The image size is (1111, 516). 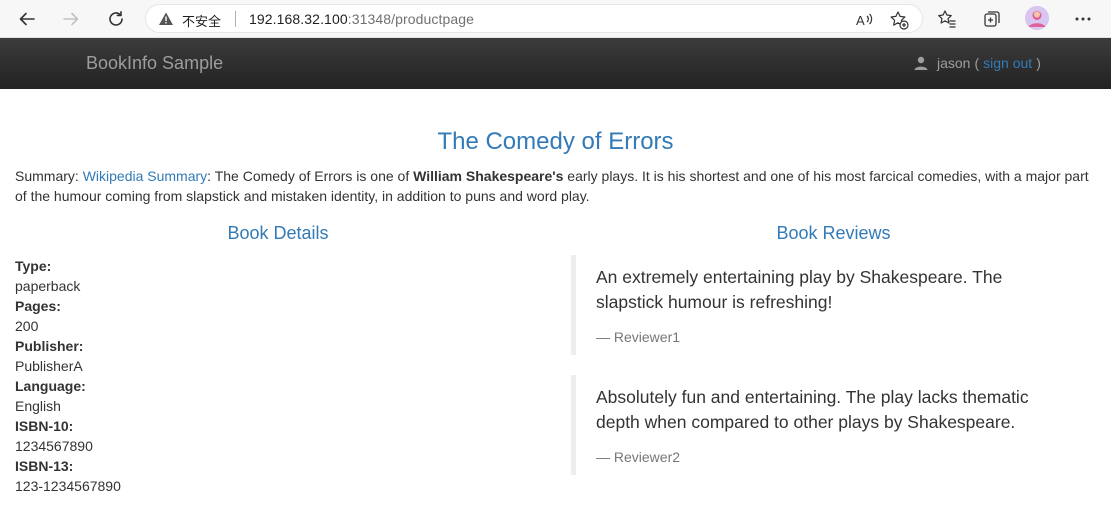 I want to click on book-title: The Comedy of Errors, so click(x=555, y=141).